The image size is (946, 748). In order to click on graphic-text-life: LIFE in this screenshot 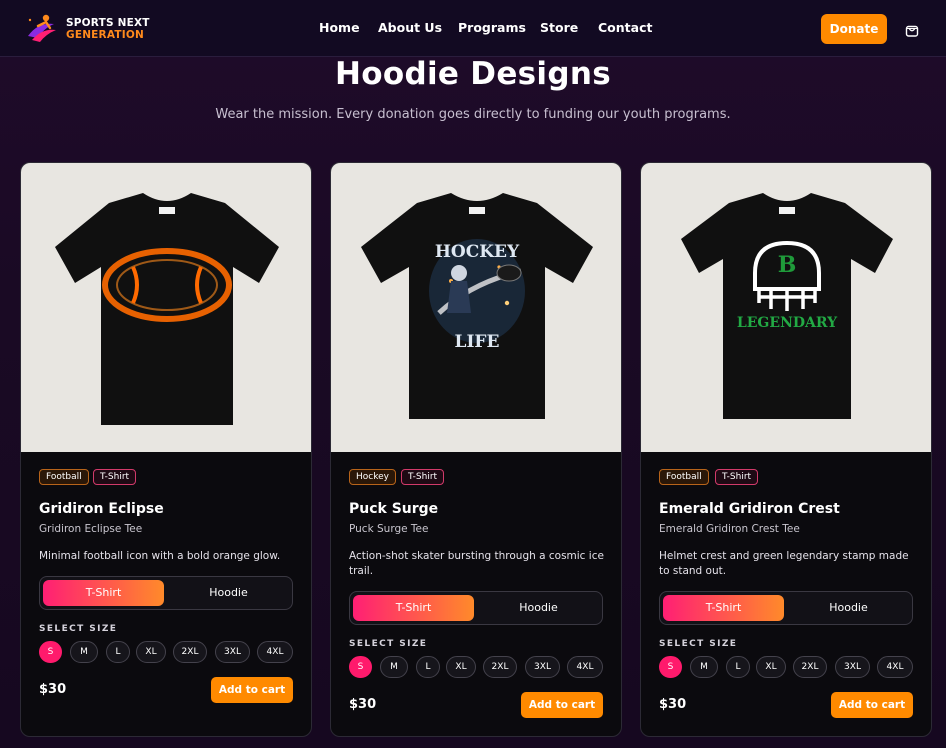, I will do `click(477, 342)`.